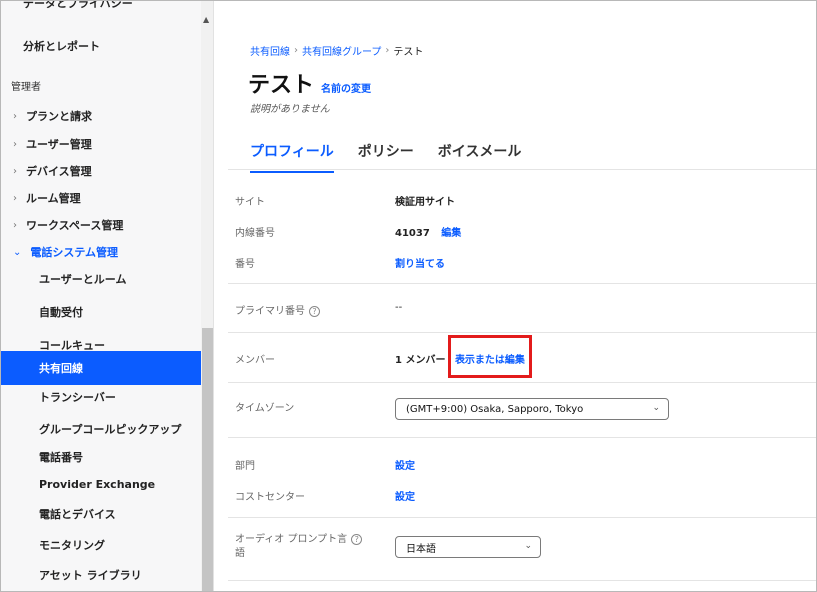 This screenshot has height=592, width=817. I want to click on sidebar-scroll-thumb, so click(207, 459).